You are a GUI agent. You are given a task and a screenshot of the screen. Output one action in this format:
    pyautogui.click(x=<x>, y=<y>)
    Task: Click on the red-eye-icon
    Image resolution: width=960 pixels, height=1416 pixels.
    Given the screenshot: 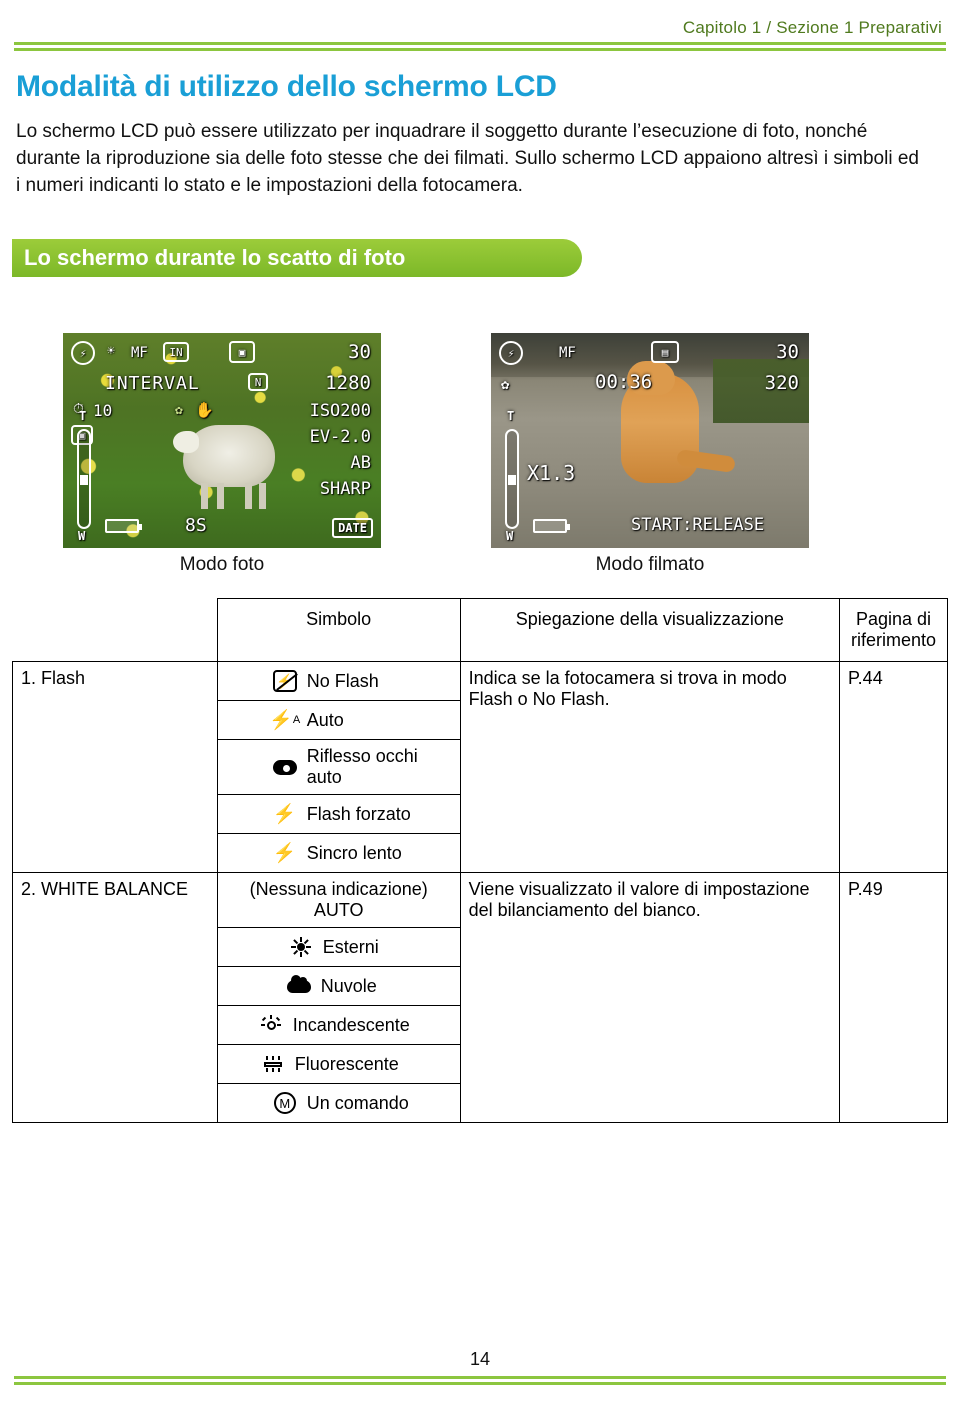 What is the action you would take?
    pyautogui.click(x=285, y=767)
    